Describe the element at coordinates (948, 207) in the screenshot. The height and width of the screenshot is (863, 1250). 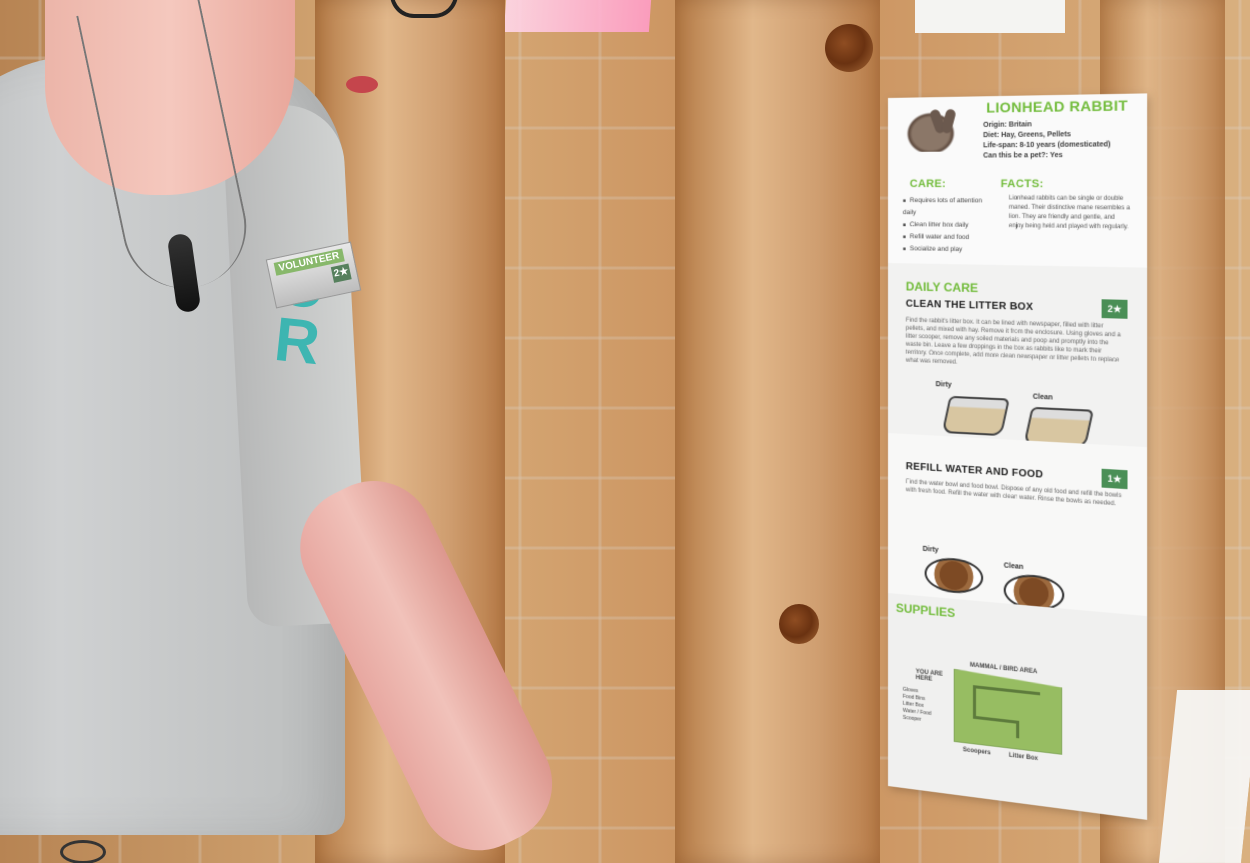
I see `care-list-item: Requires lots of attention daily` at that location.